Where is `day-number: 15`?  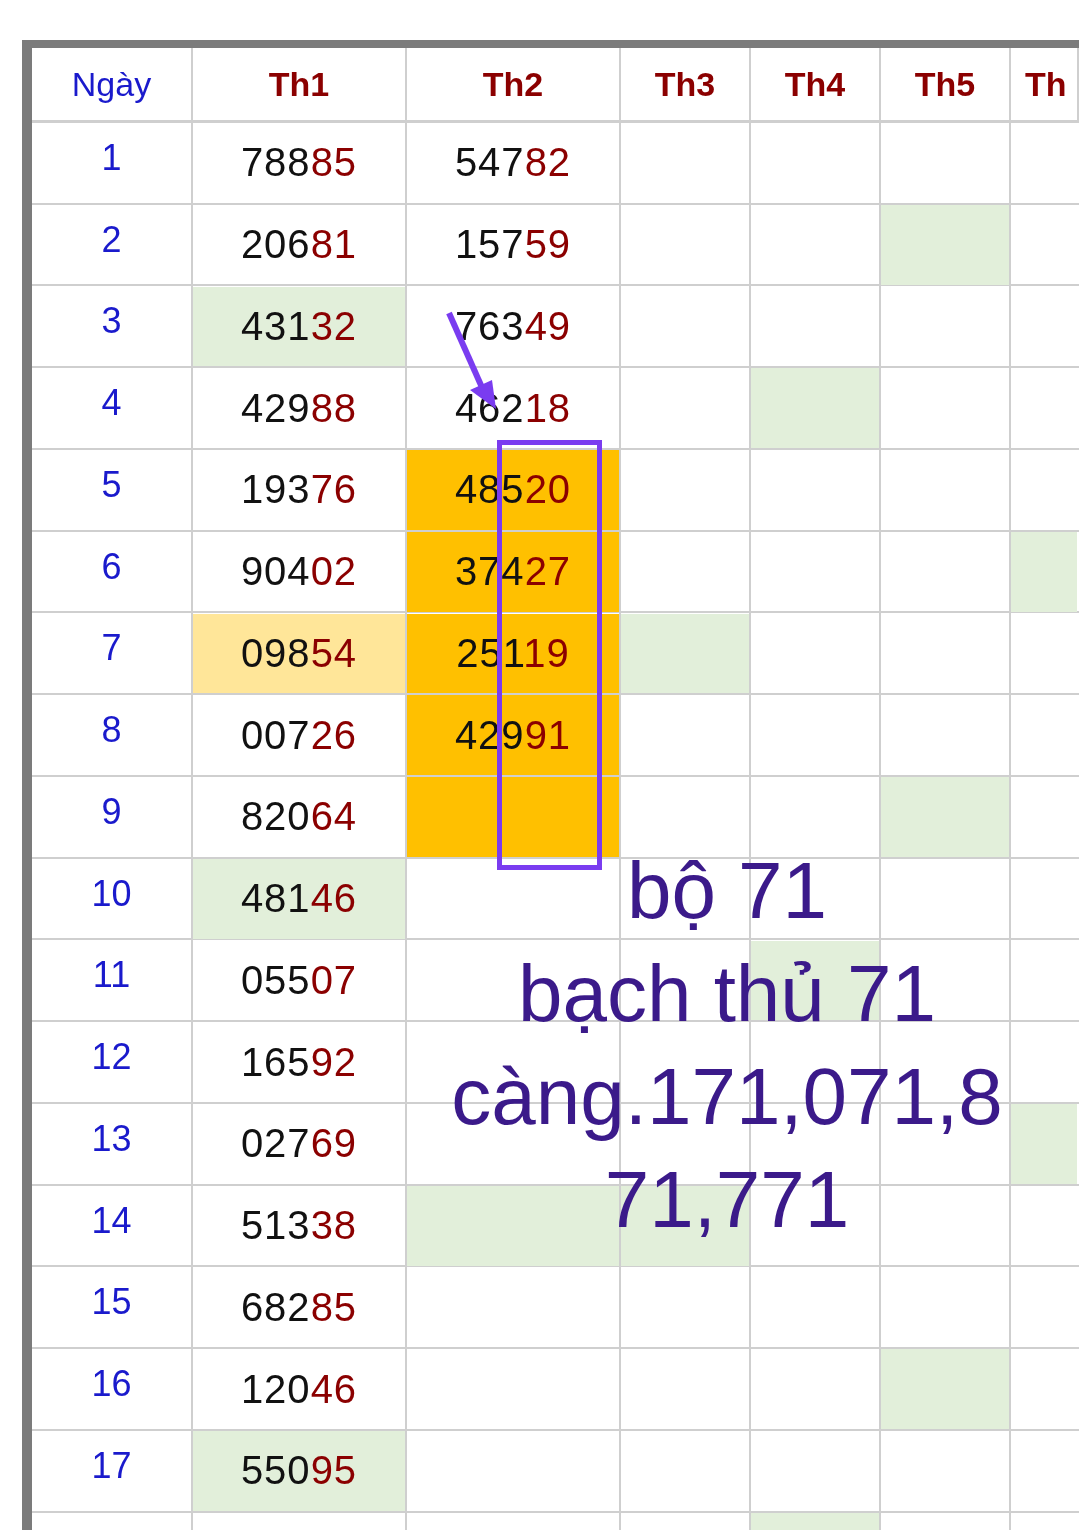
day-number: 15 is located at coordinates (111, 1303).